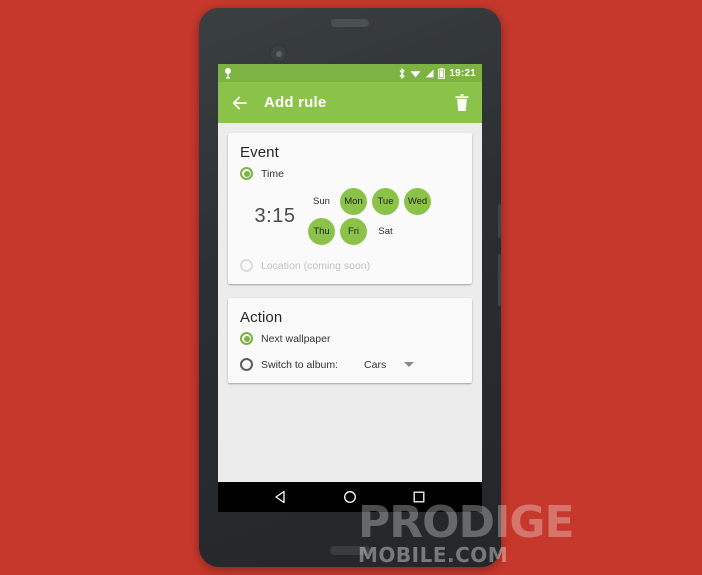  Describe the element at coordinates (350, 102) in the screenshot. I see `app-bar: Add rule` at that location.